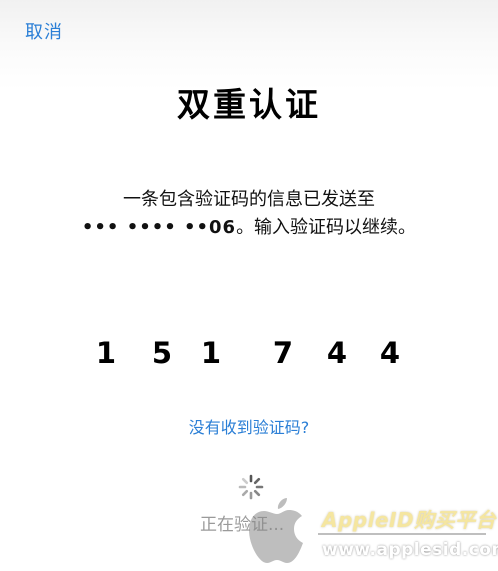 The image size is (498, 571). I want to click on resend-code-link: 没有收到验证码?, so click(249, 426).